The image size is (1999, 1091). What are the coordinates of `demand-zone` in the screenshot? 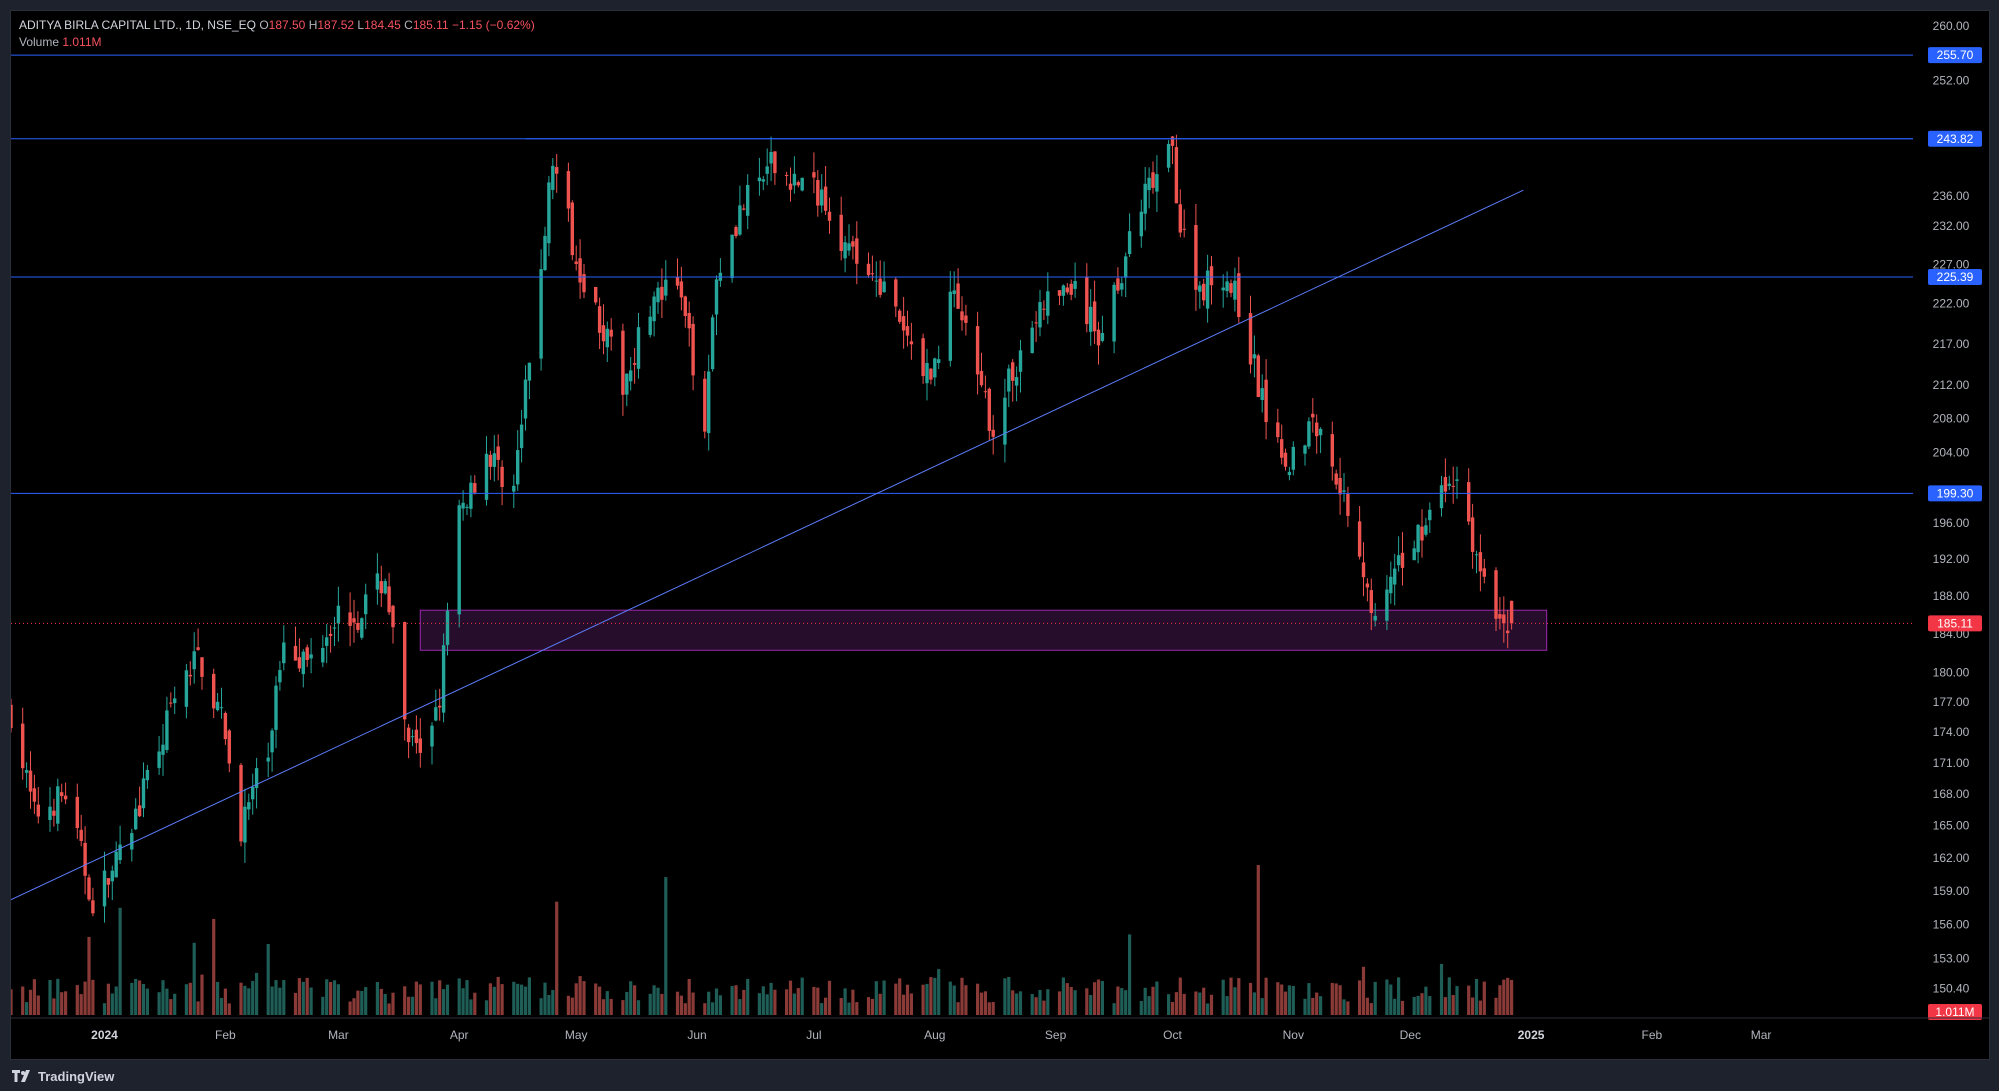 It's located at (983, 630).